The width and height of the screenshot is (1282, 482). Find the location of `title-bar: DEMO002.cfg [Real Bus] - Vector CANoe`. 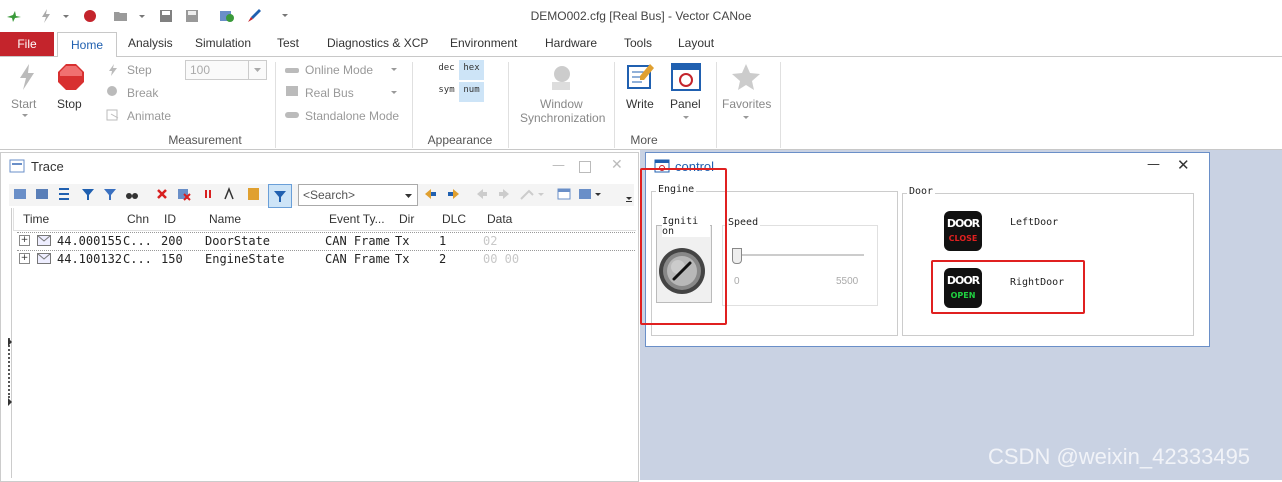

title-bar: DEMO002.cfg [Real Bus] - Vector CANoe is located at coordinates (641, 16).